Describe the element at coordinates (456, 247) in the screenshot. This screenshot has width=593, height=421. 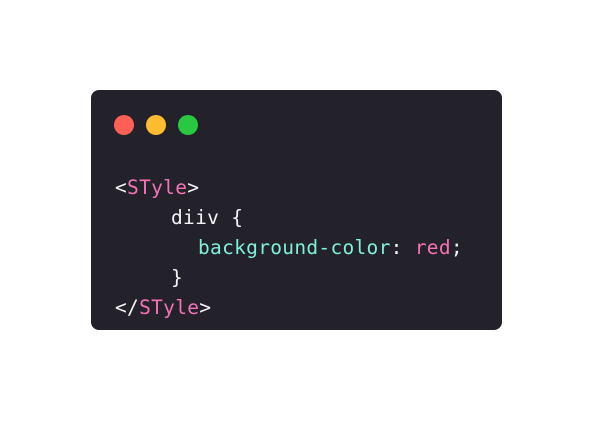
I see `css-semicolon: ;` at that location.